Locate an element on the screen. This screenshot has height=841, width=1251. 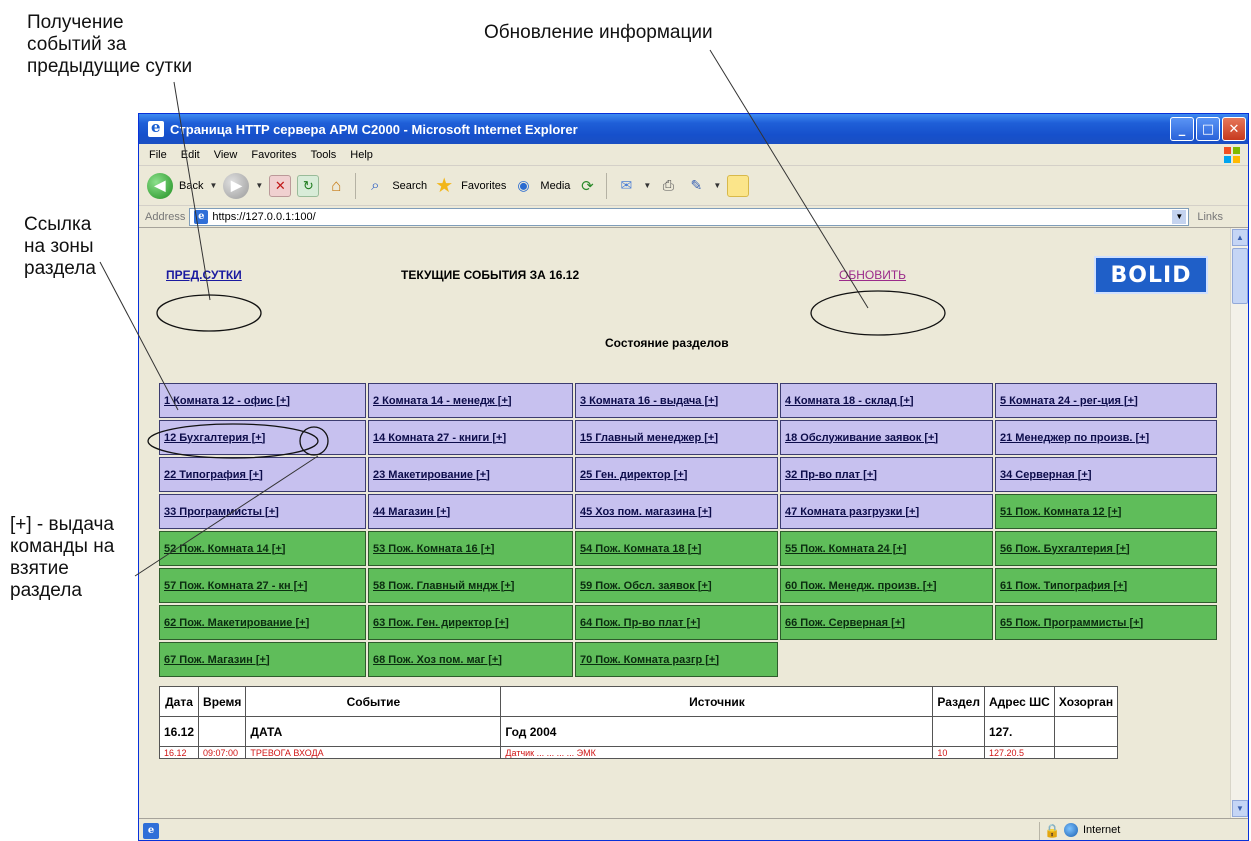
section-link: 33 Программисты [+] is located at coordinates (262, 511).